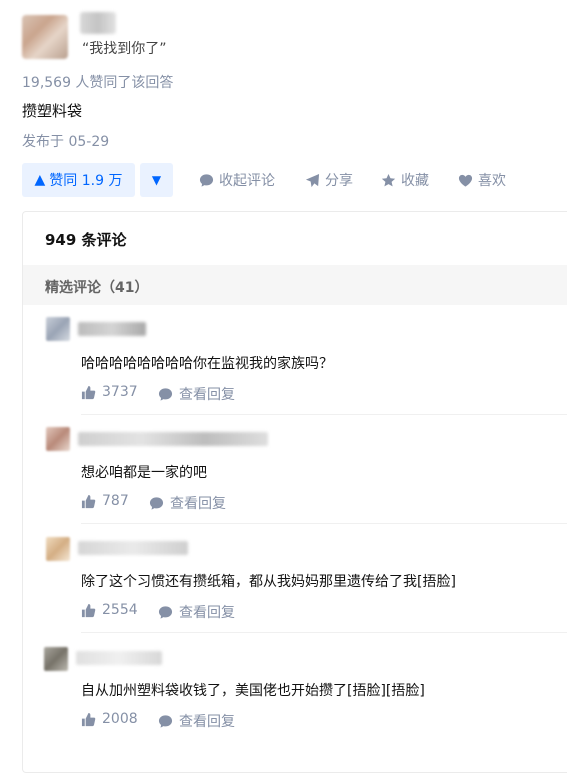 This screenshot has height=773, width=567. I want to click on comment-like-button: 787, so click(105, 501).